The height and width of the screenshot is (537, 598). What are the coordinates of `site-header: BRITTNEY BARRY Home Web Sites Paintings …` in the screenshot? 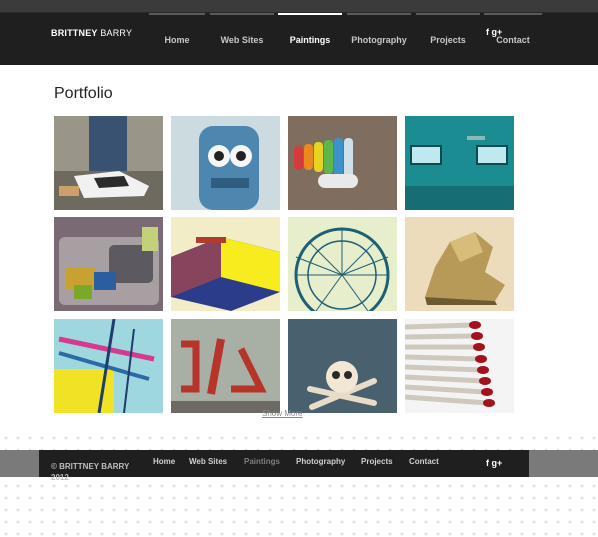 It's located at (299, 39).